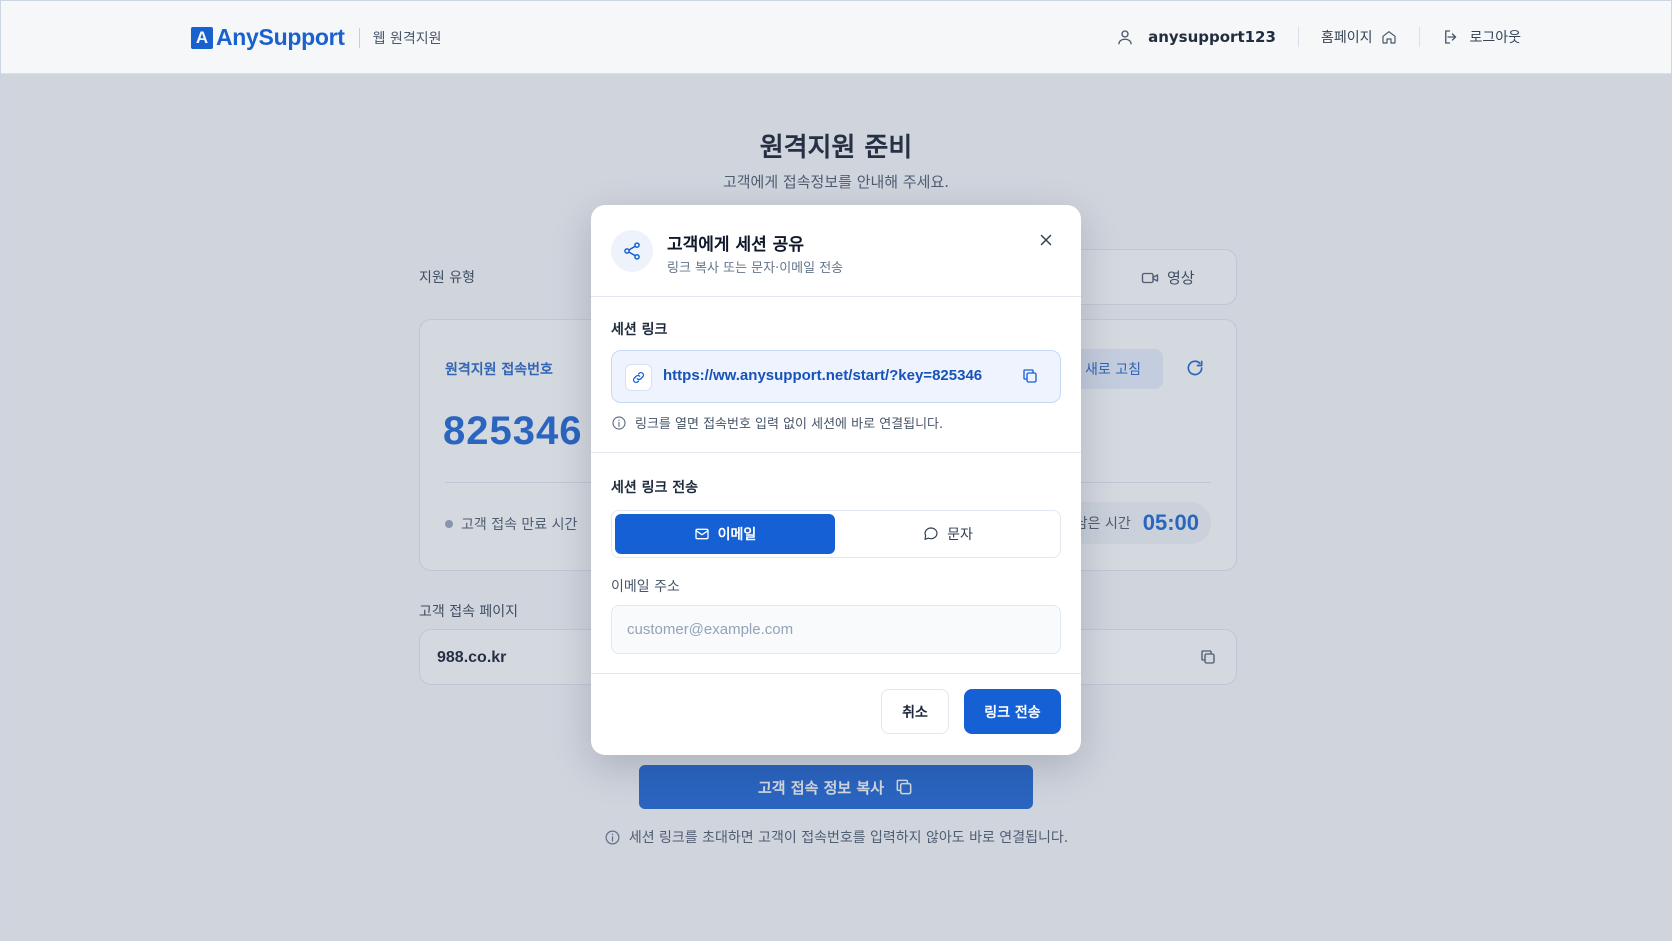  What do you see at coordinates (1030, 376) in the screenshot?
I see `copy-link-icon` at bounding box center [1030, 376].